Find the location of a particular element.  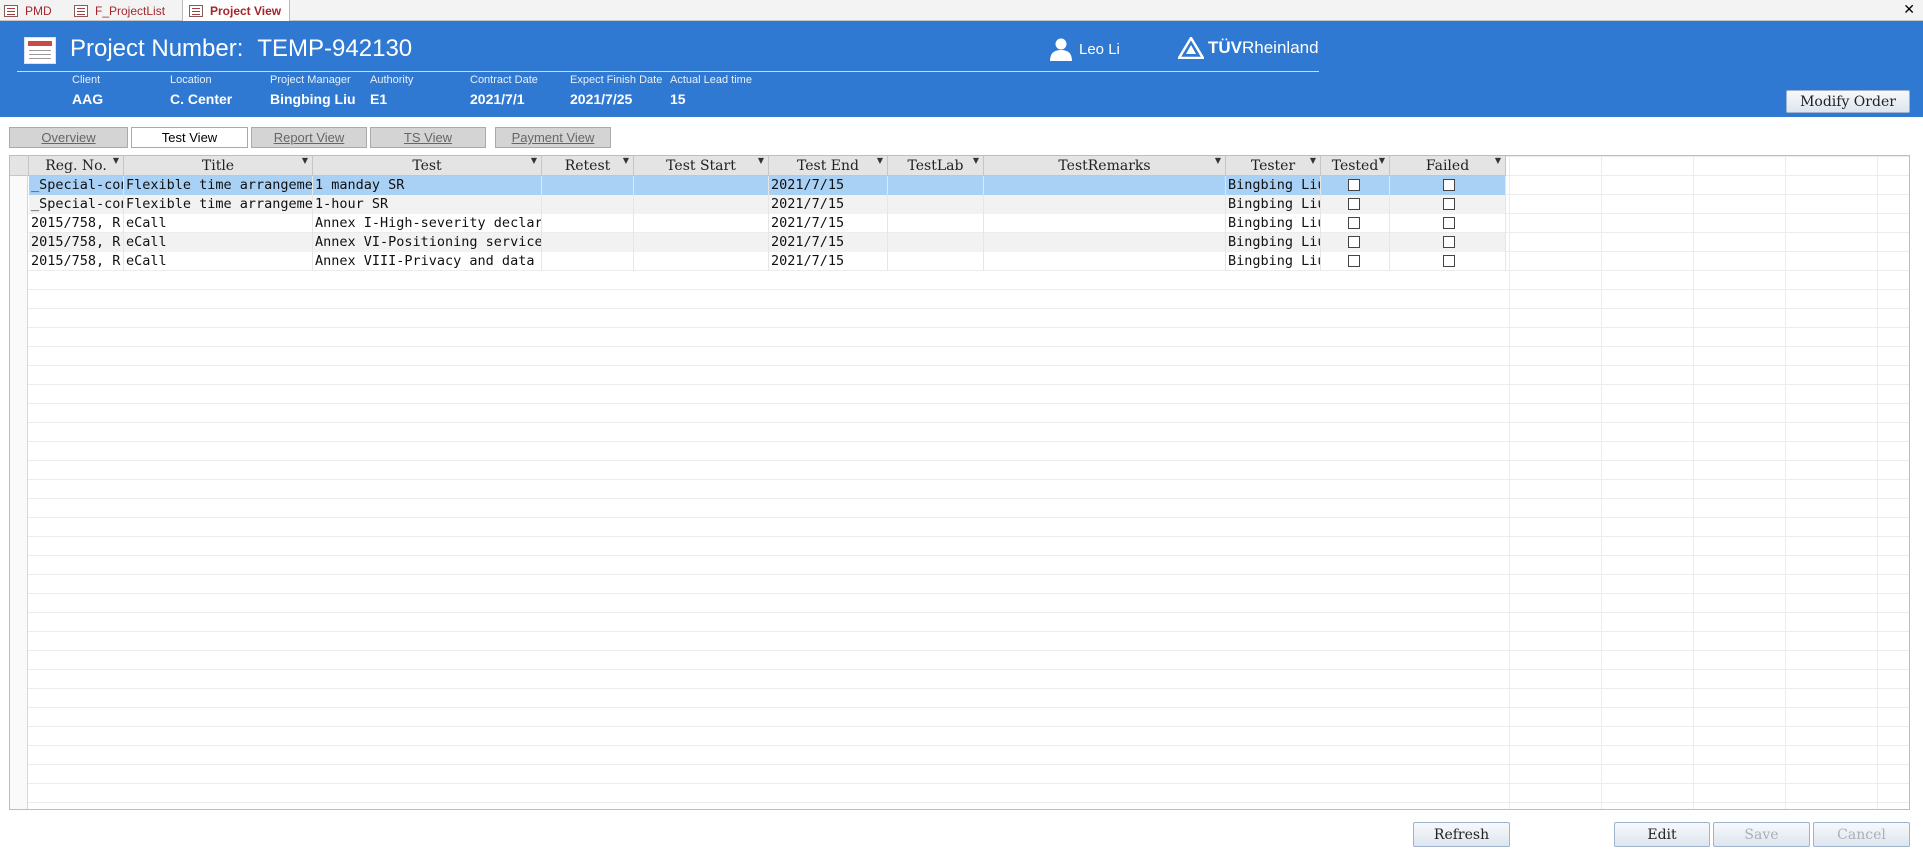

tab-payment-view: Payment View is located at coordinates (553, 137).